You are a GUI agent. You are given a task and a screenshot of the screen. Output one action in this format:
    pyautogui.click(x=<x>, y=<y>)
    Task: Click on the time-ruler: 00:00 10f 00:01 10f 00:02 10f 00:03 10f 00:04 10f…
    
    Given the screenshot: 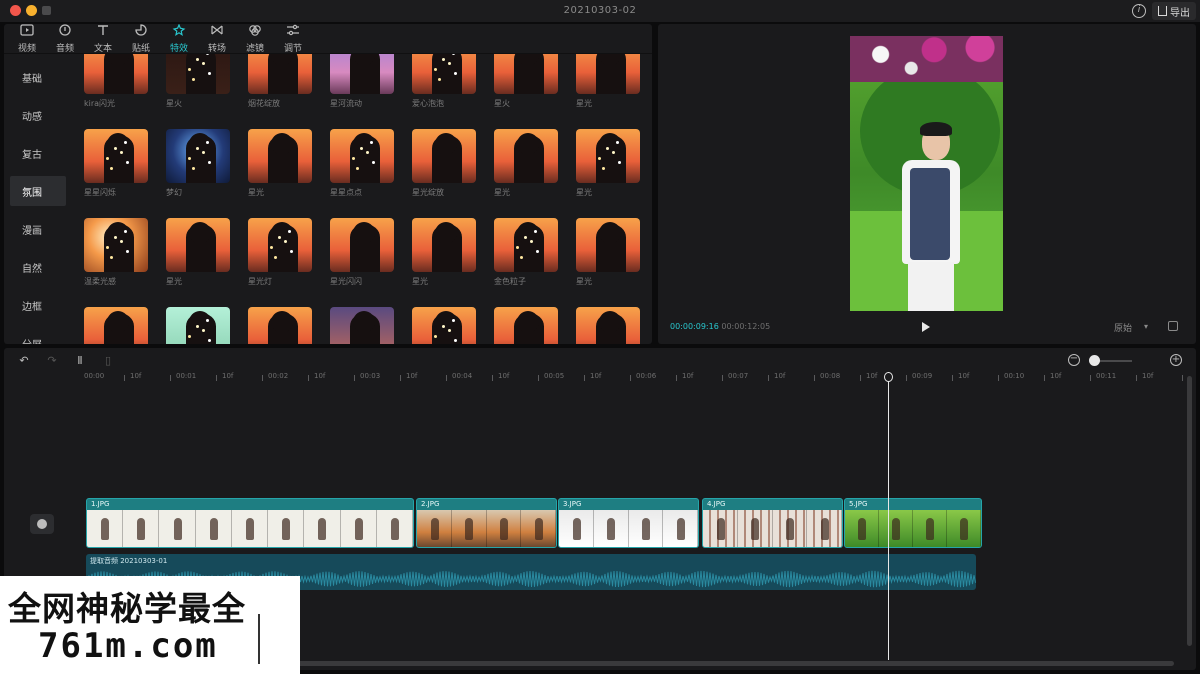 What is the action you would take?
    pyautogui.click(x=634, y=378)
    